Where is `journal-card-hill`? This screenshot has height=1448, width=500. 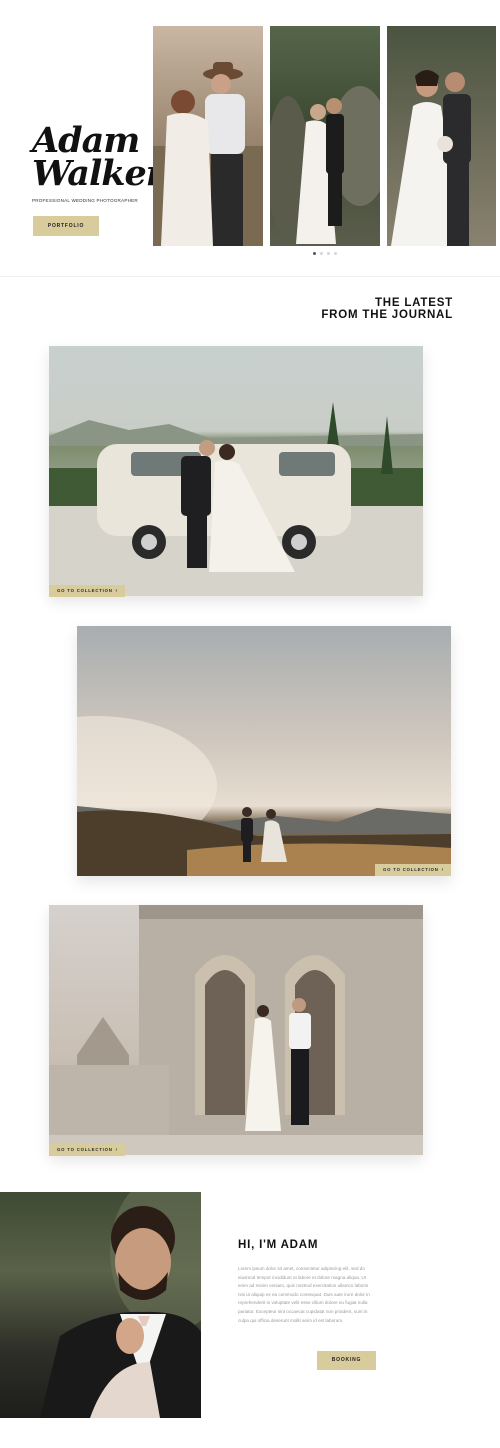
journal-card-hill is located at coordinates (264, 751).